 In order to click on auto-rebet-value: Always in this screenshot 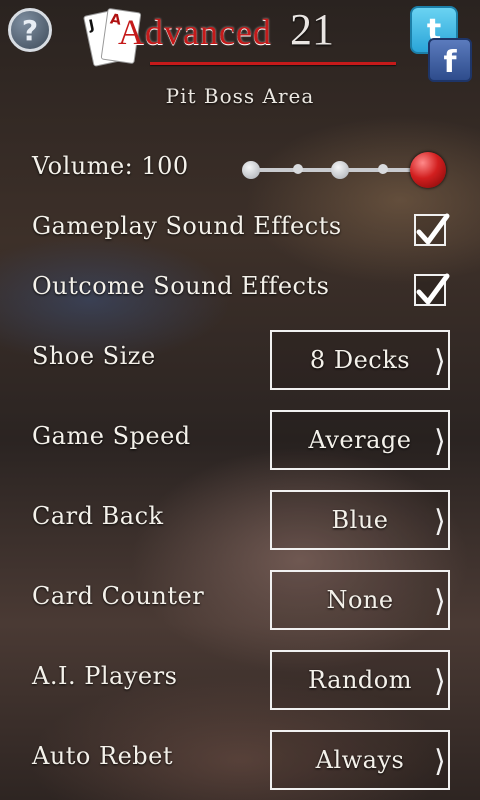, I will do `click(360, 760)`.